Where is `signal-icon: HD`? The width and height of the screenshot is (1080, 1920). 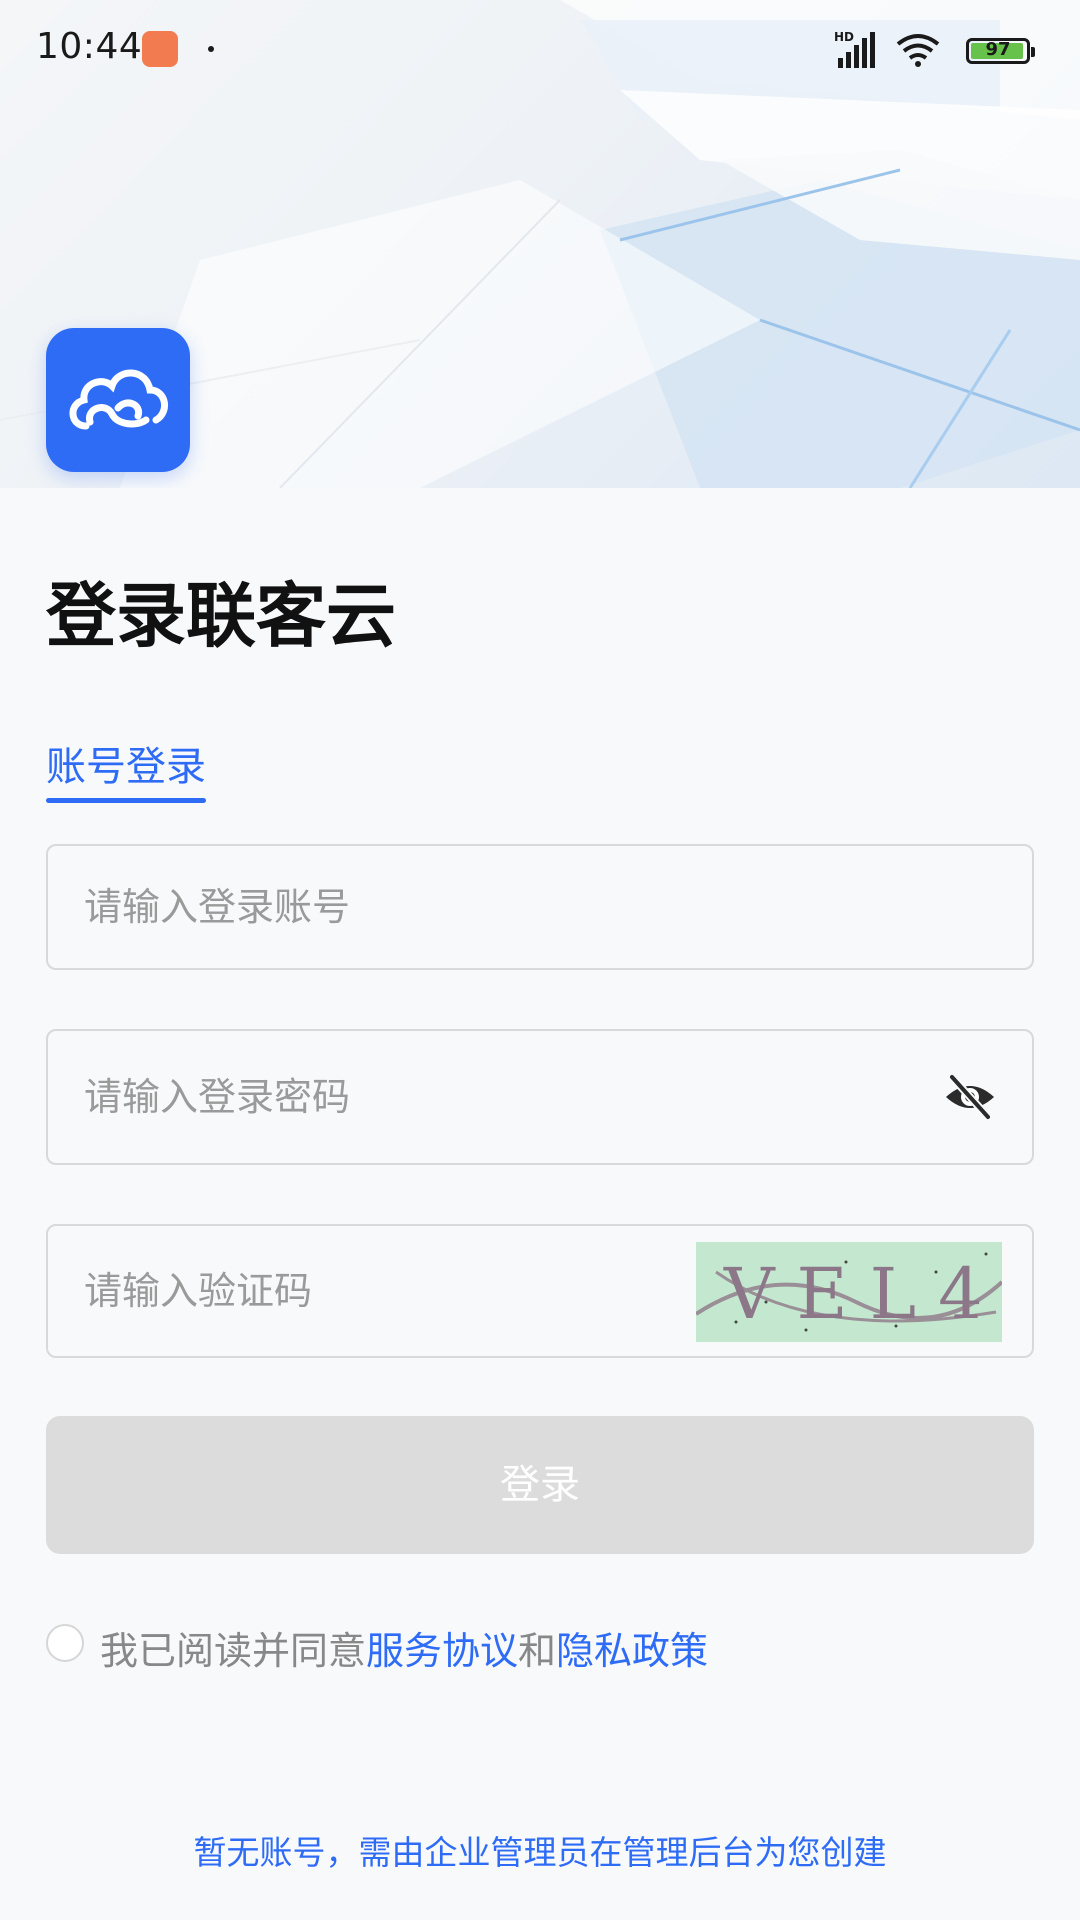
signal-icon: HD is located at coordinates (854, 49).